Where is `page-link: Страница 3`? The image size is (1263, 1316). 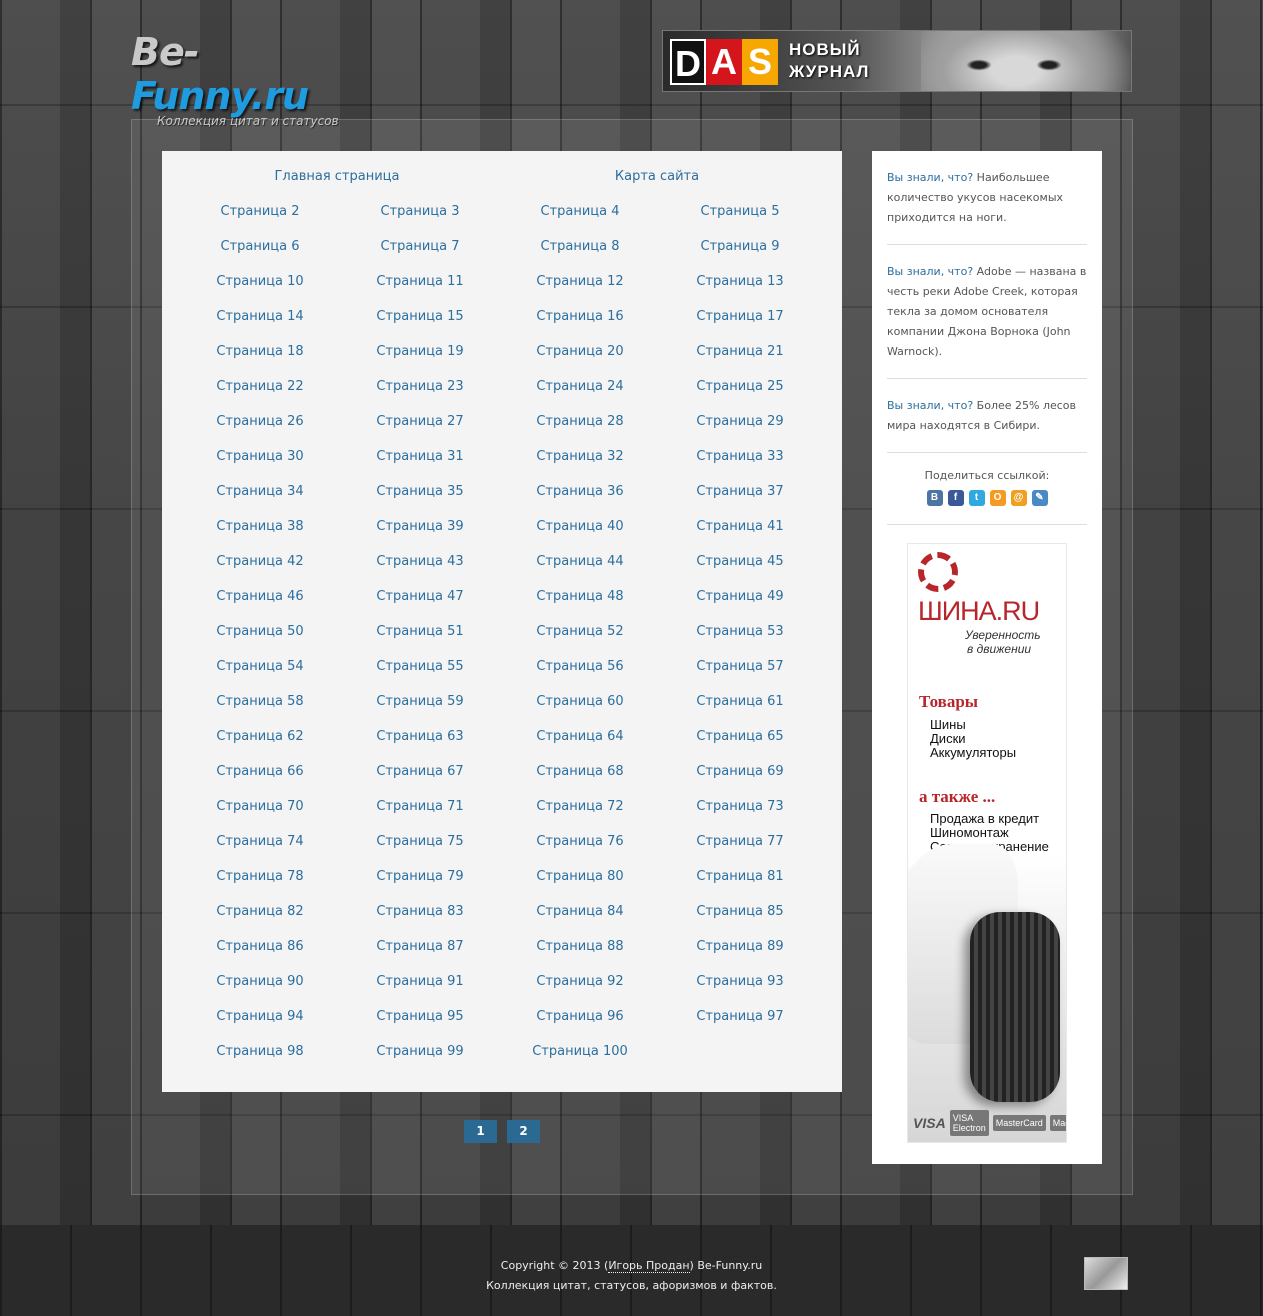
page-link: Страница 3 is located at coordinates (420, 221).